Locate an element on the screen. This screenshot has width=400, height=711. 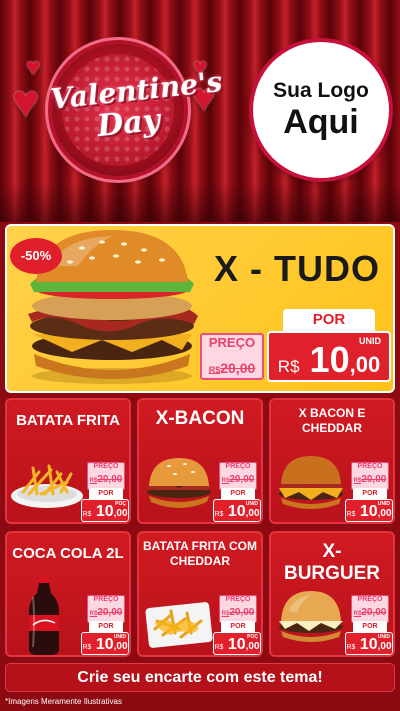
product-title: BATATA FRITA is located at coordinates (68, 420).